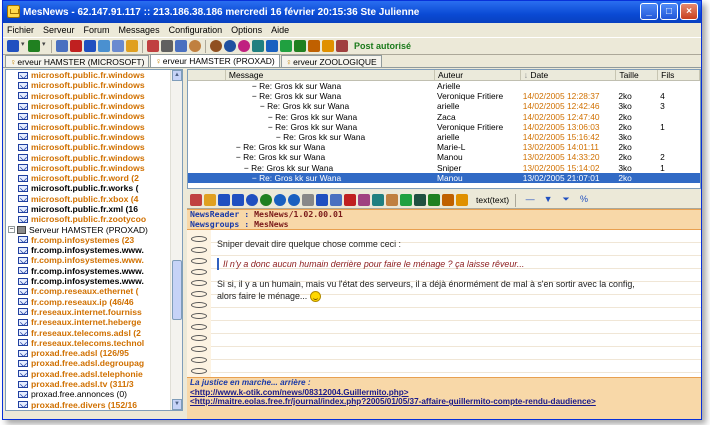  Describe the element at coordinates (331, 61) in the screenshot. I see `tab-zoologique: ♀ erveur ZOOLOGIQUE` at that location.